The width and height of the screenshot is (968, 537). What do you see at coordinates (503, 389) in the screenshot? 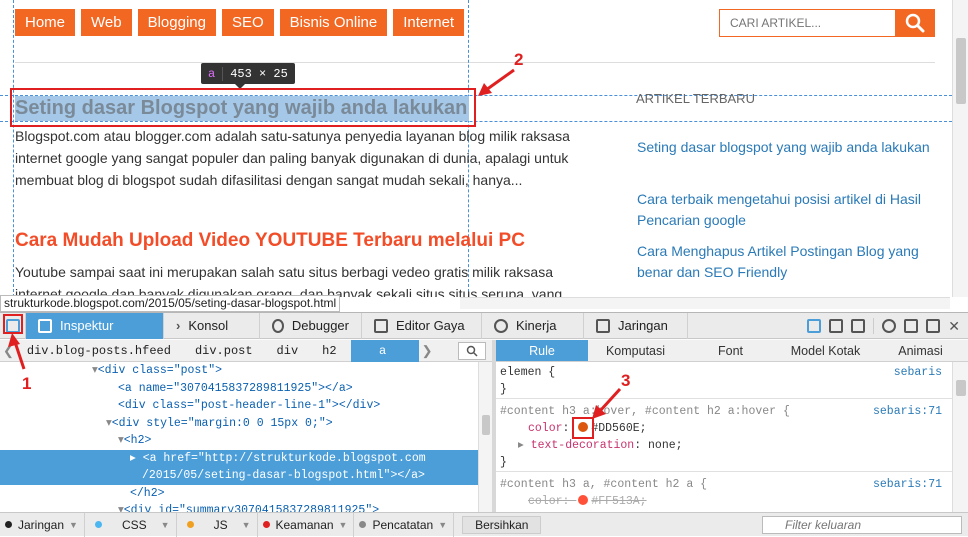
I see `rule-close: }` at bounding box center [503, 389].